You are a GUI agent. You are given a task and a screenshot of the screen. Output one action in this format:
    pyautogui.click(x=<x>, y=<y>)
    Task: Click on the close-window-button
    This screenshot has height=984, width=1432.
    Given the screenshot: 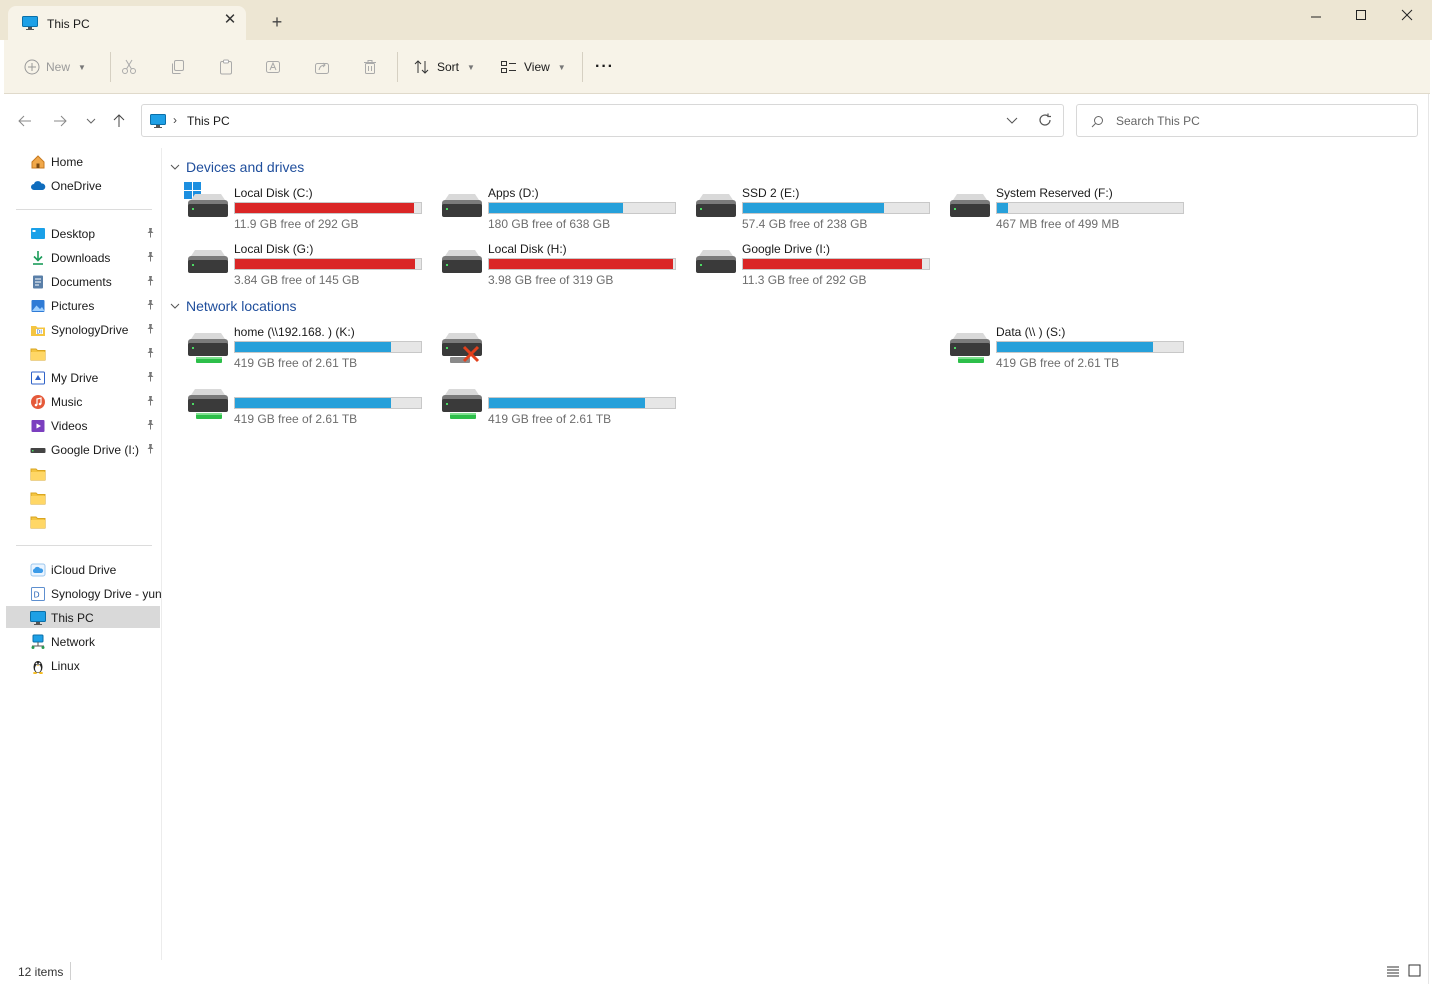 What is the action you would take?
    pyautogui.click(x=1407, y=15)
    